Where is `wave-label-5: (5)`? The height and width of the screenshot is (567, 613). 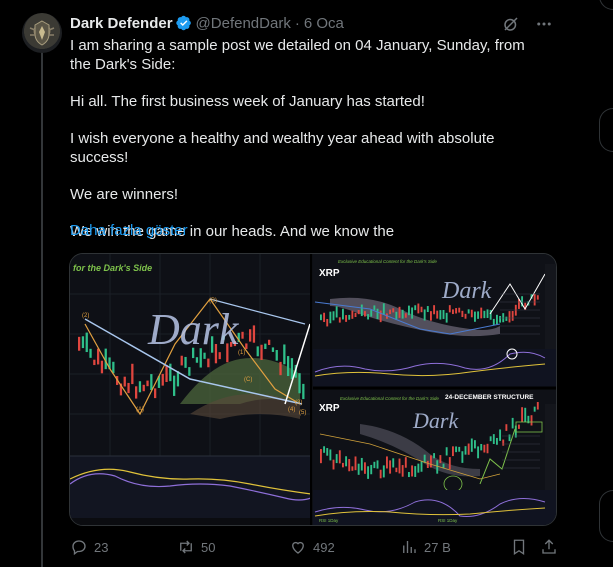
wave-label-5: (5) is located at coordinates (302, 413).